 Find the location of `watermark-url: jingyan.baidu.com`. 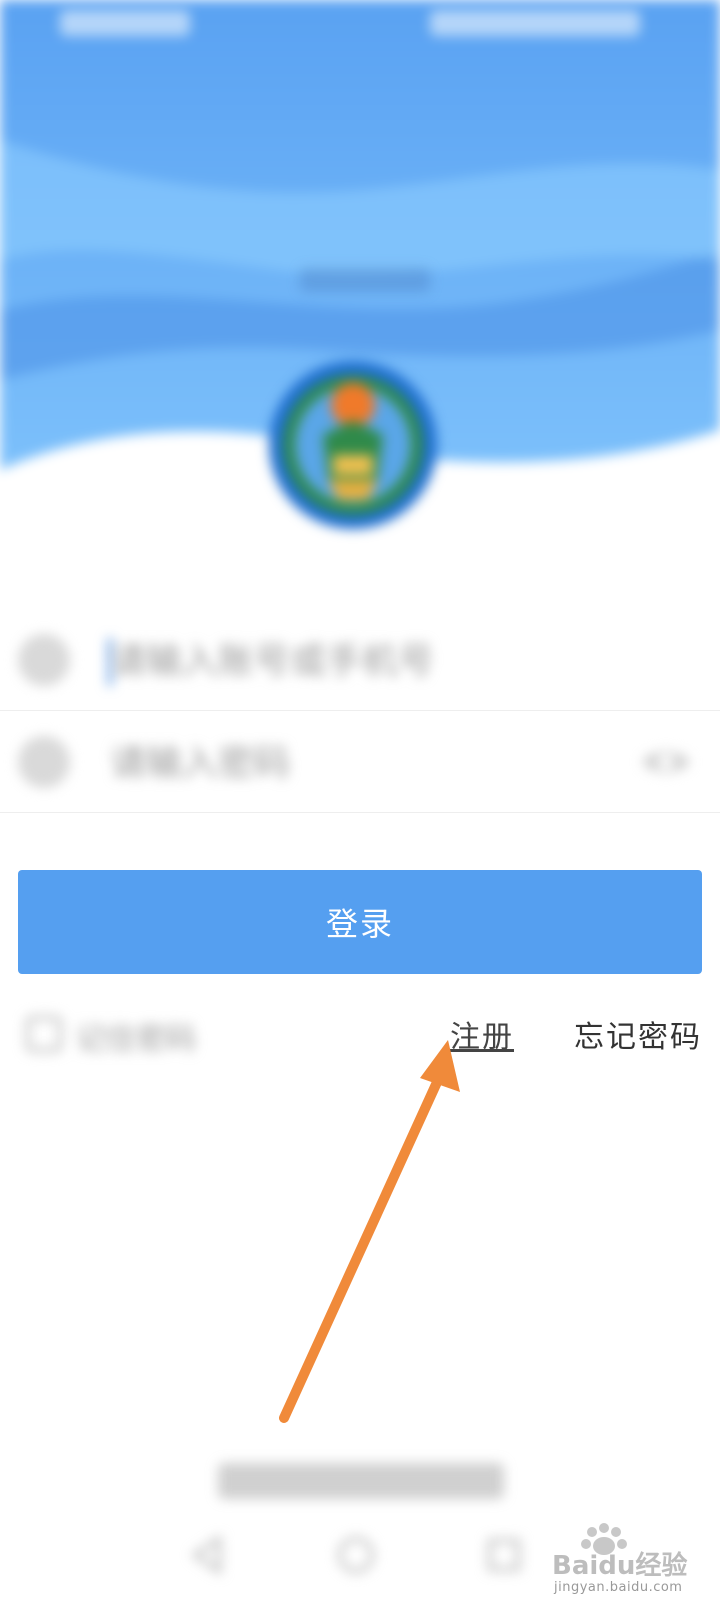

watermark-url: jingyan.baidu.com is located at coordinates (618, 1587).